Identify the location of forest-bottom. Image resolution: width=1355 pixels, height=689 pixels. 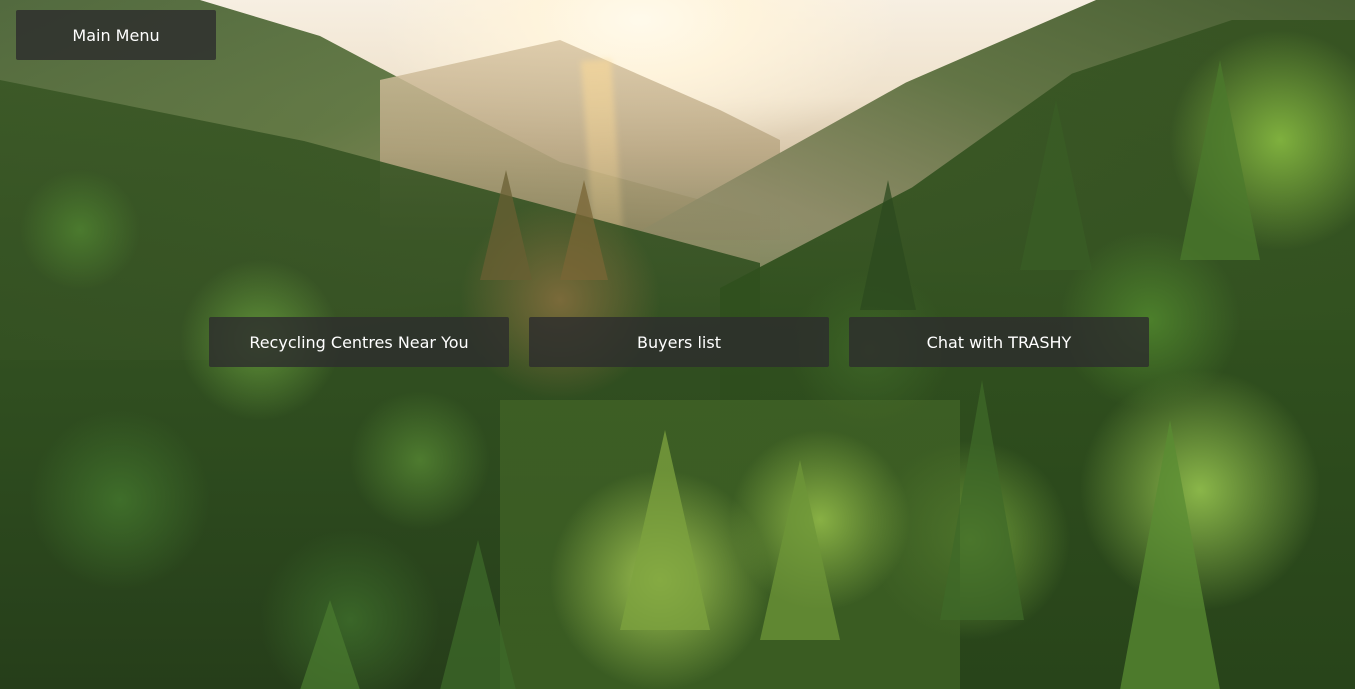
(730, 544).